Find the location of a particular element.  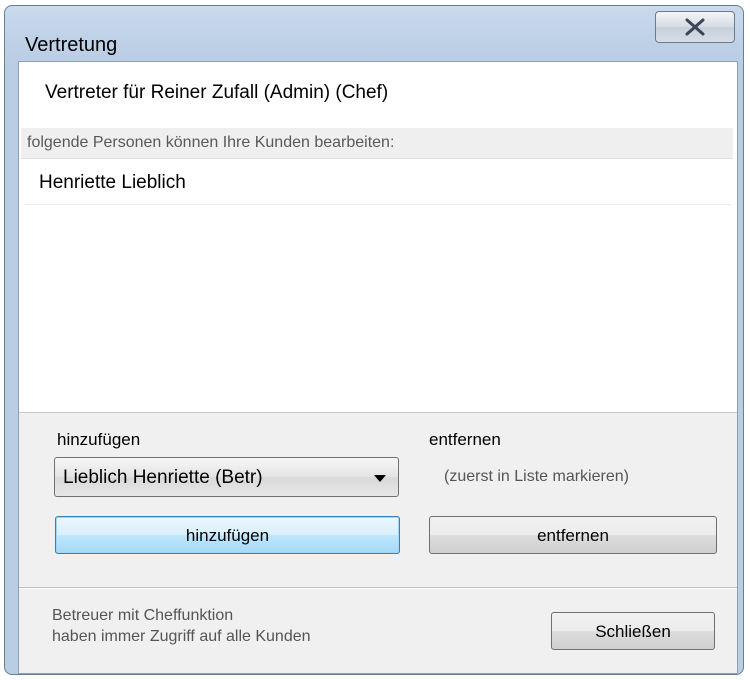

add-label: hinzufügen is located at coordinates (99, 439).